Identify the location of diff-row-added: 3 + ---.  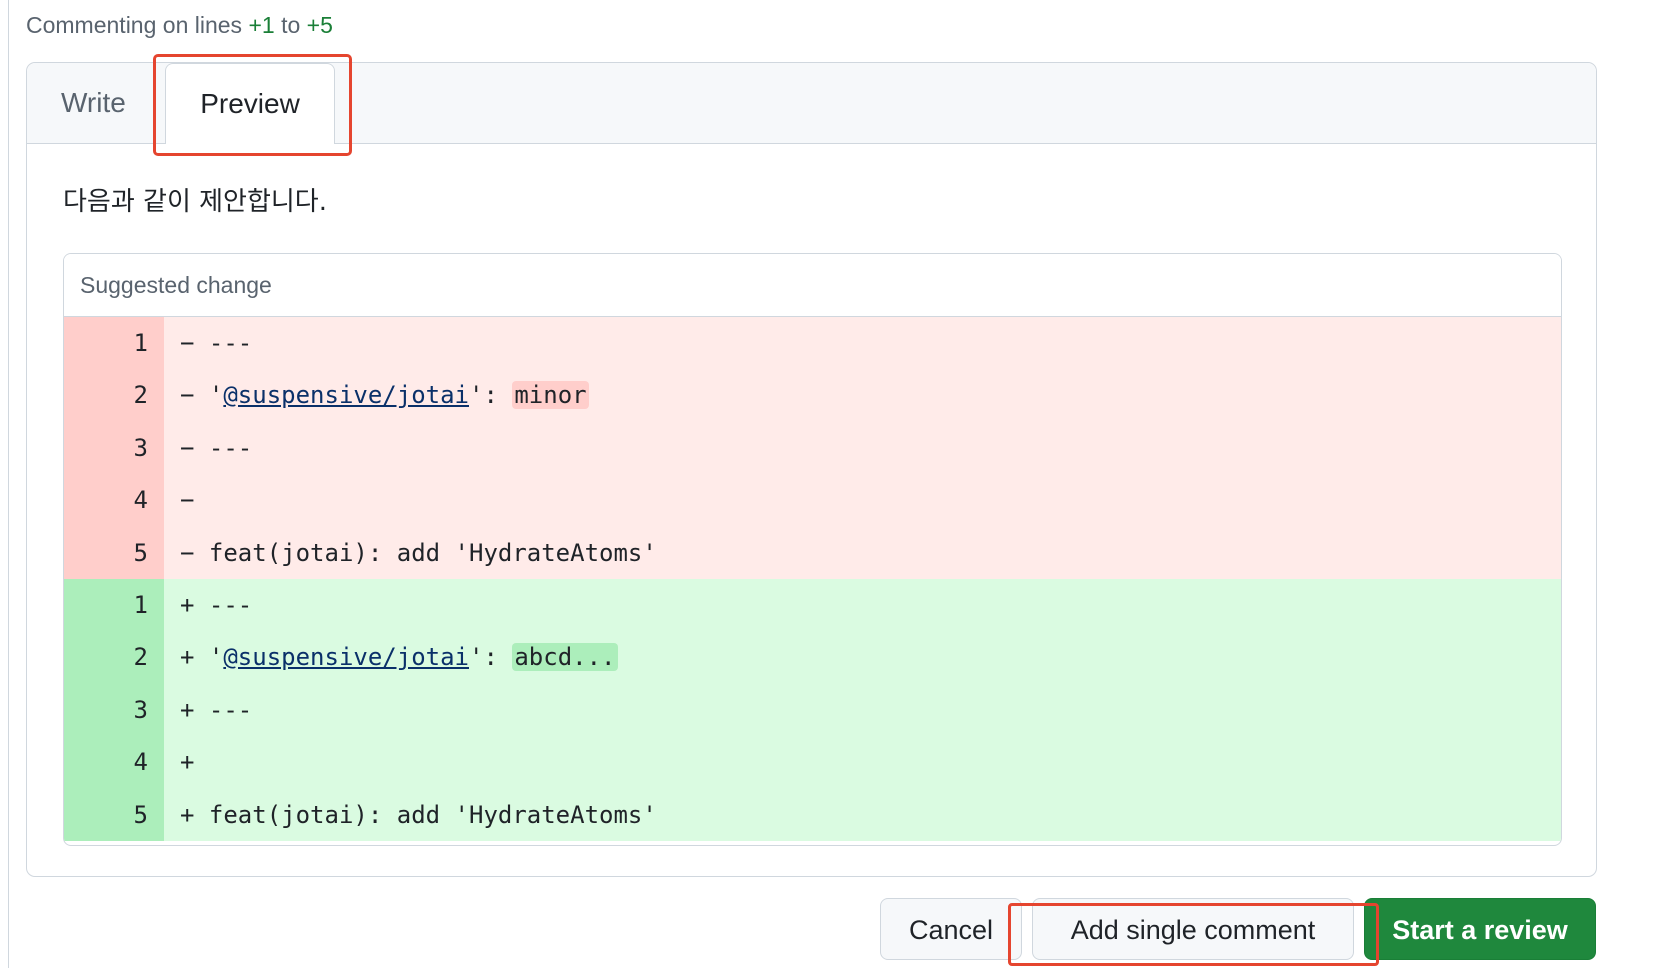
(812, 710).